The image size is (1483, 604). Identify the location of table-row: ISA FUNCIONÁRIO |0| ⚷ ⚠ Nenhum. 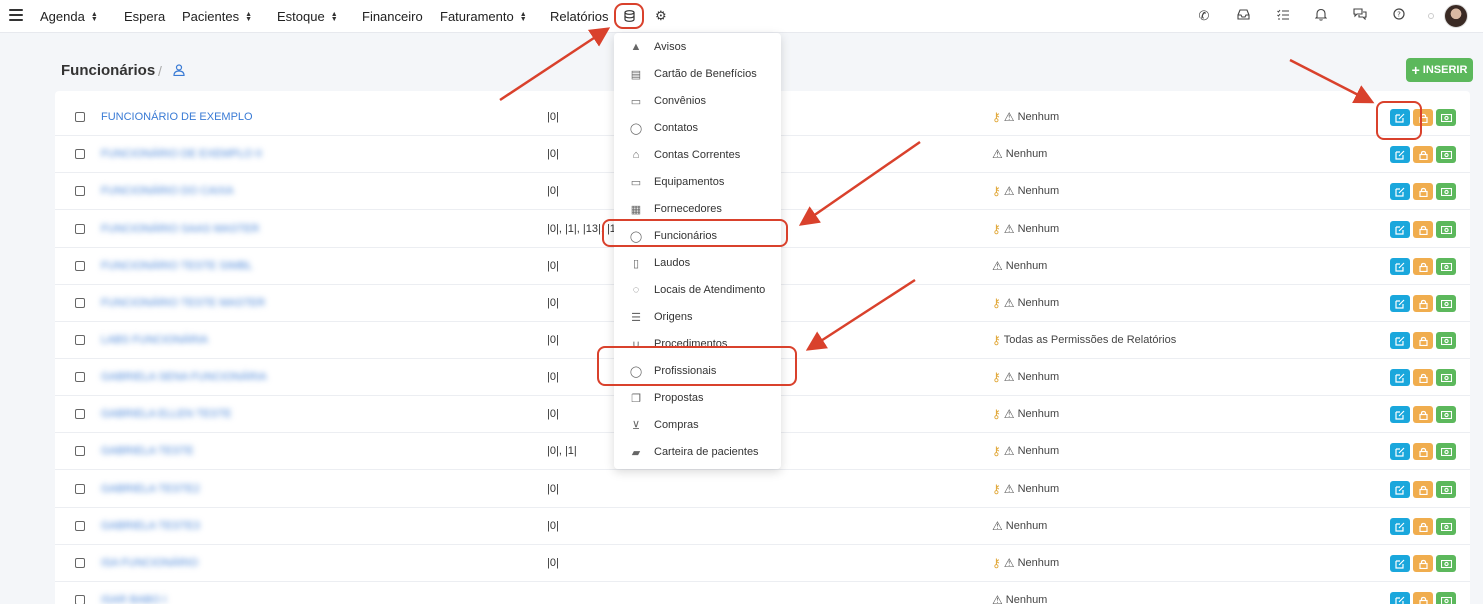
(762, 563).